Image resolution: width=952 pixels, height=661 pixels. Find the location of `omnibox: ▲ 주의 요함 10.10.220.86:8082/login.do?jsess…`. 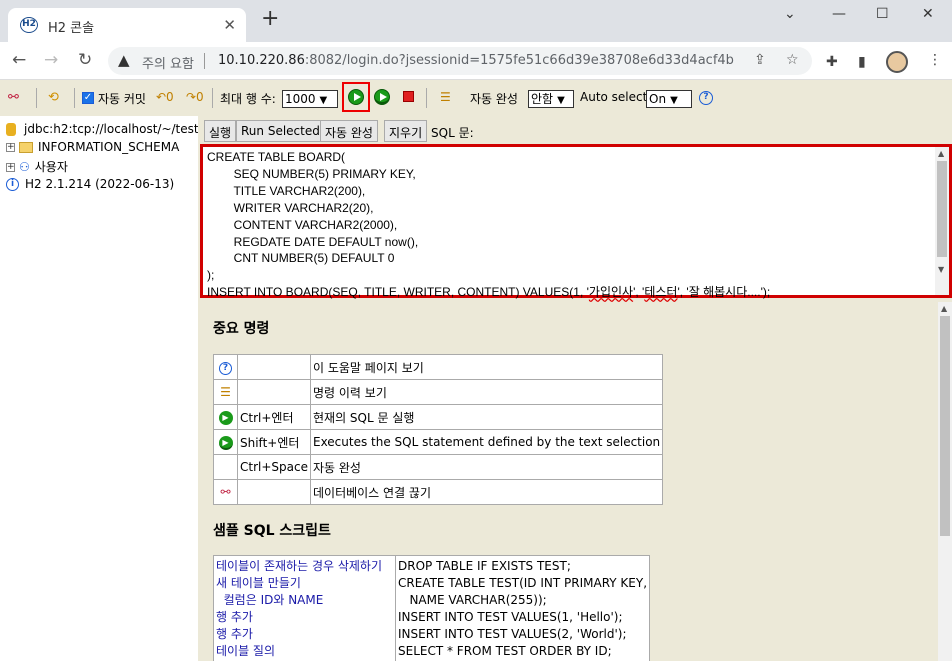

omnibox: ▲ 주의 요함 10.10.220.86:8082/login.do?jsess… is located at coordinates (460, 61).